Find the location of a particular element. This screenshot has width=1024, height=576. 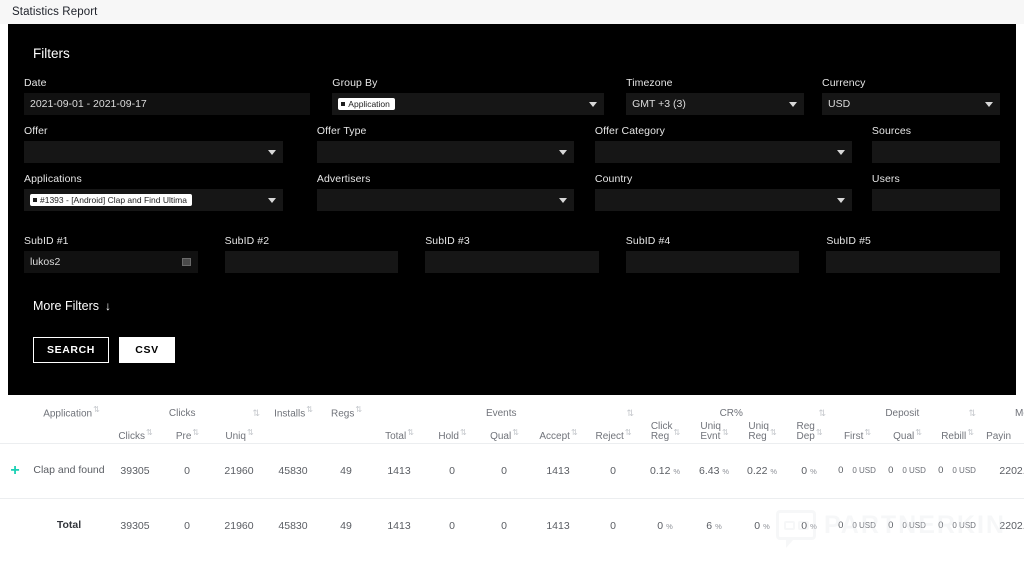

subheader-cr-uniq-reg: Uniq Reg ⇅ is located at coordinates (762, 431).